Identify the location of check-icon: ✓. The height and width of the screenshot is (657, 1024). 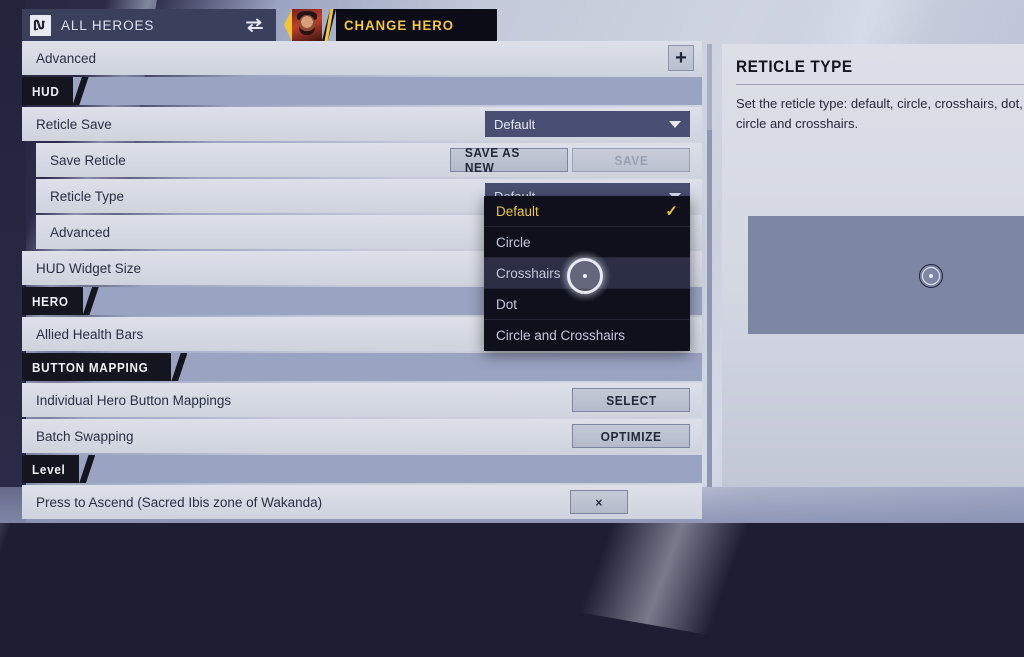
(671, 211).